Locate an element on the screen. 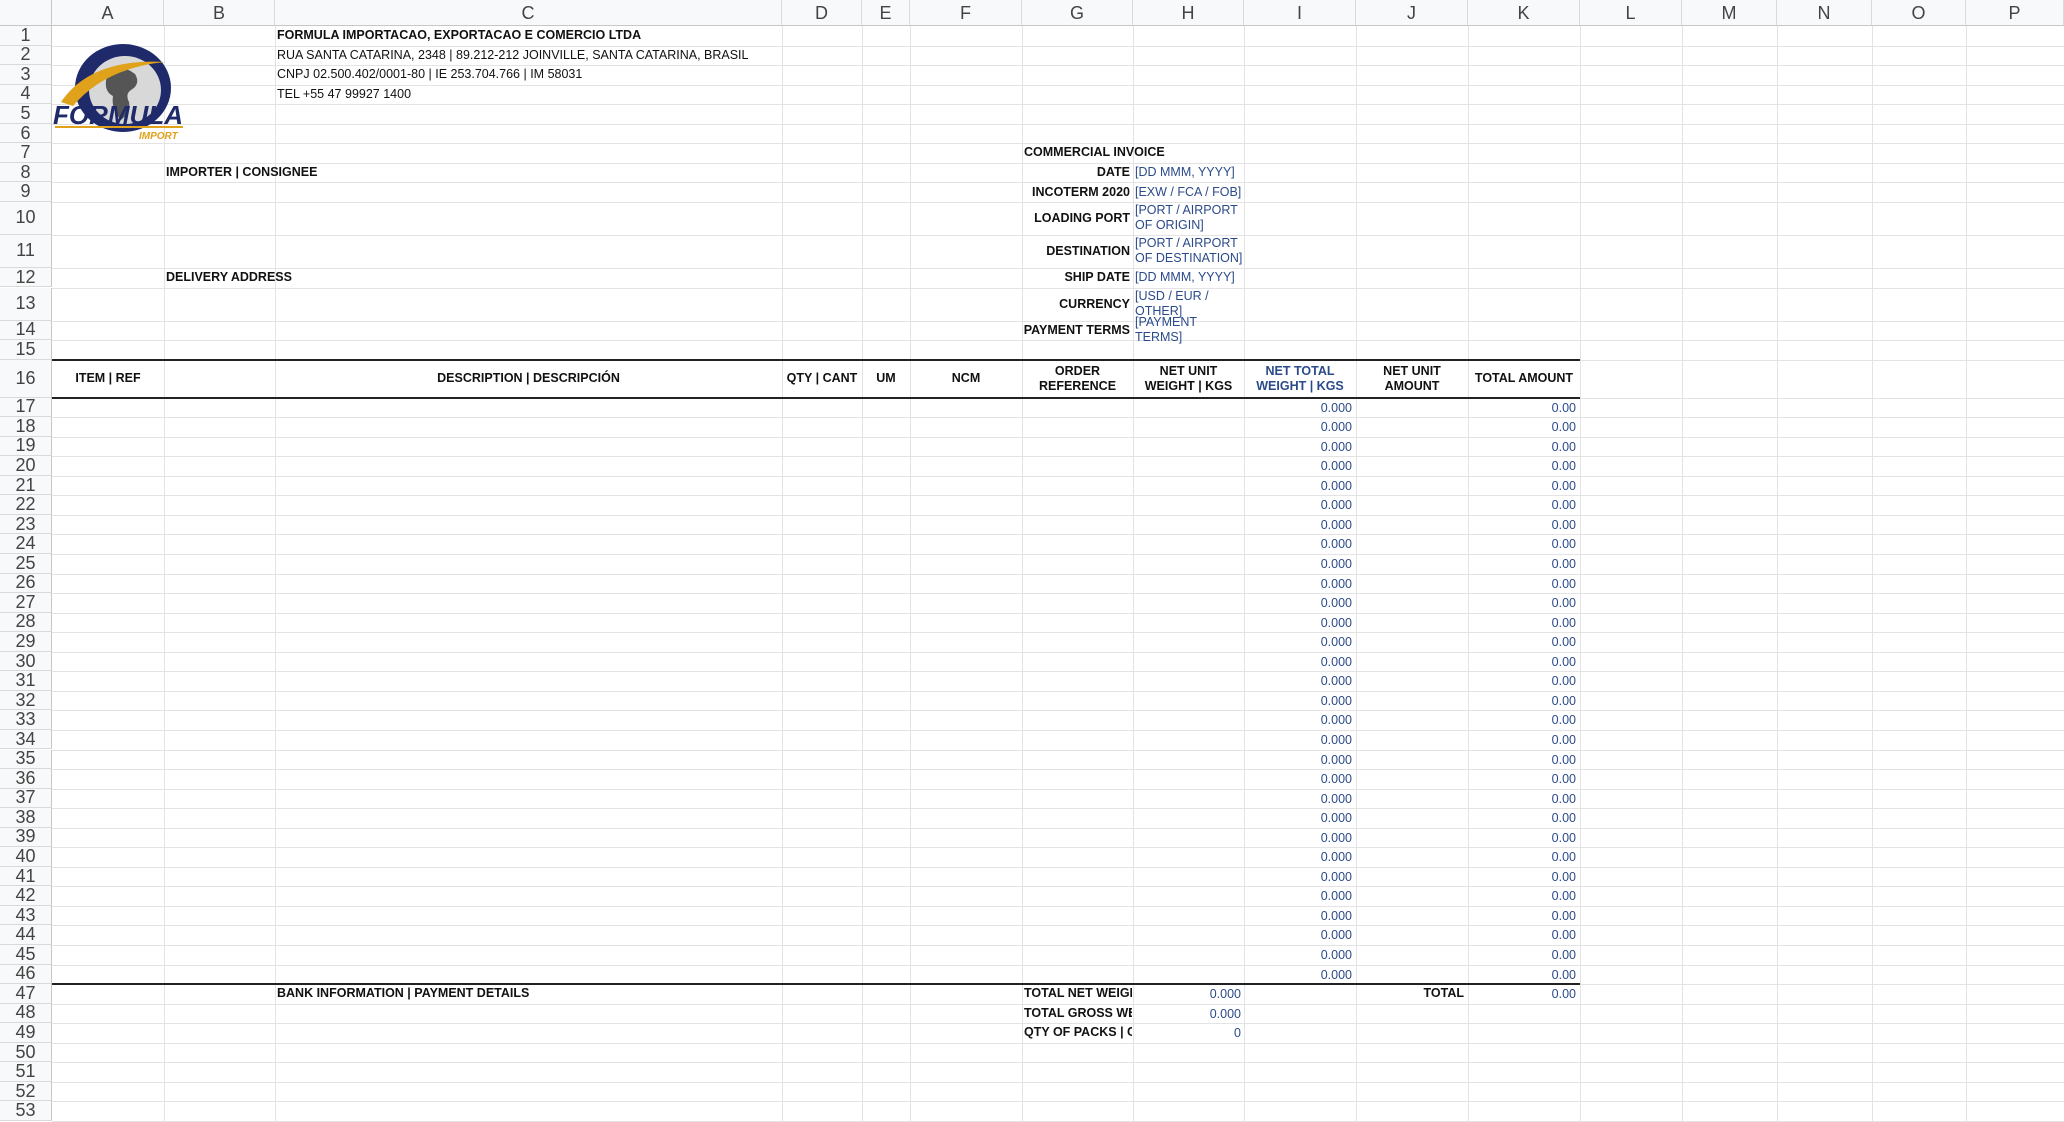 The image size is (2064, 1122). row-header-52: 52 is located at coordinates (26, 1091).